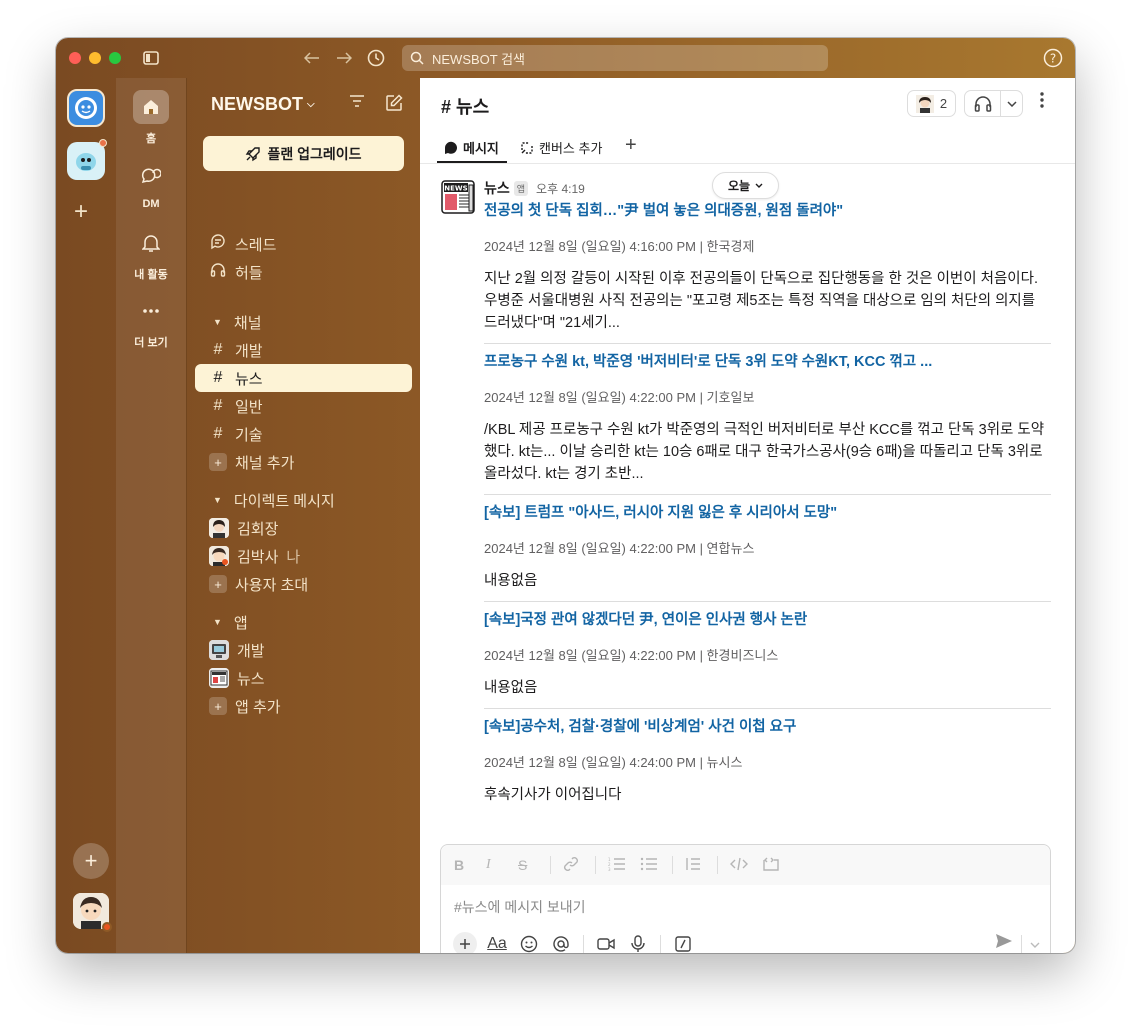 Image resolution: width=1131 pixels, height=1028 pixels. What do you see at coordinates (534, 865) in the screenshot?
I see `strikethrough-icon: S` at bounding box center [534, 865].